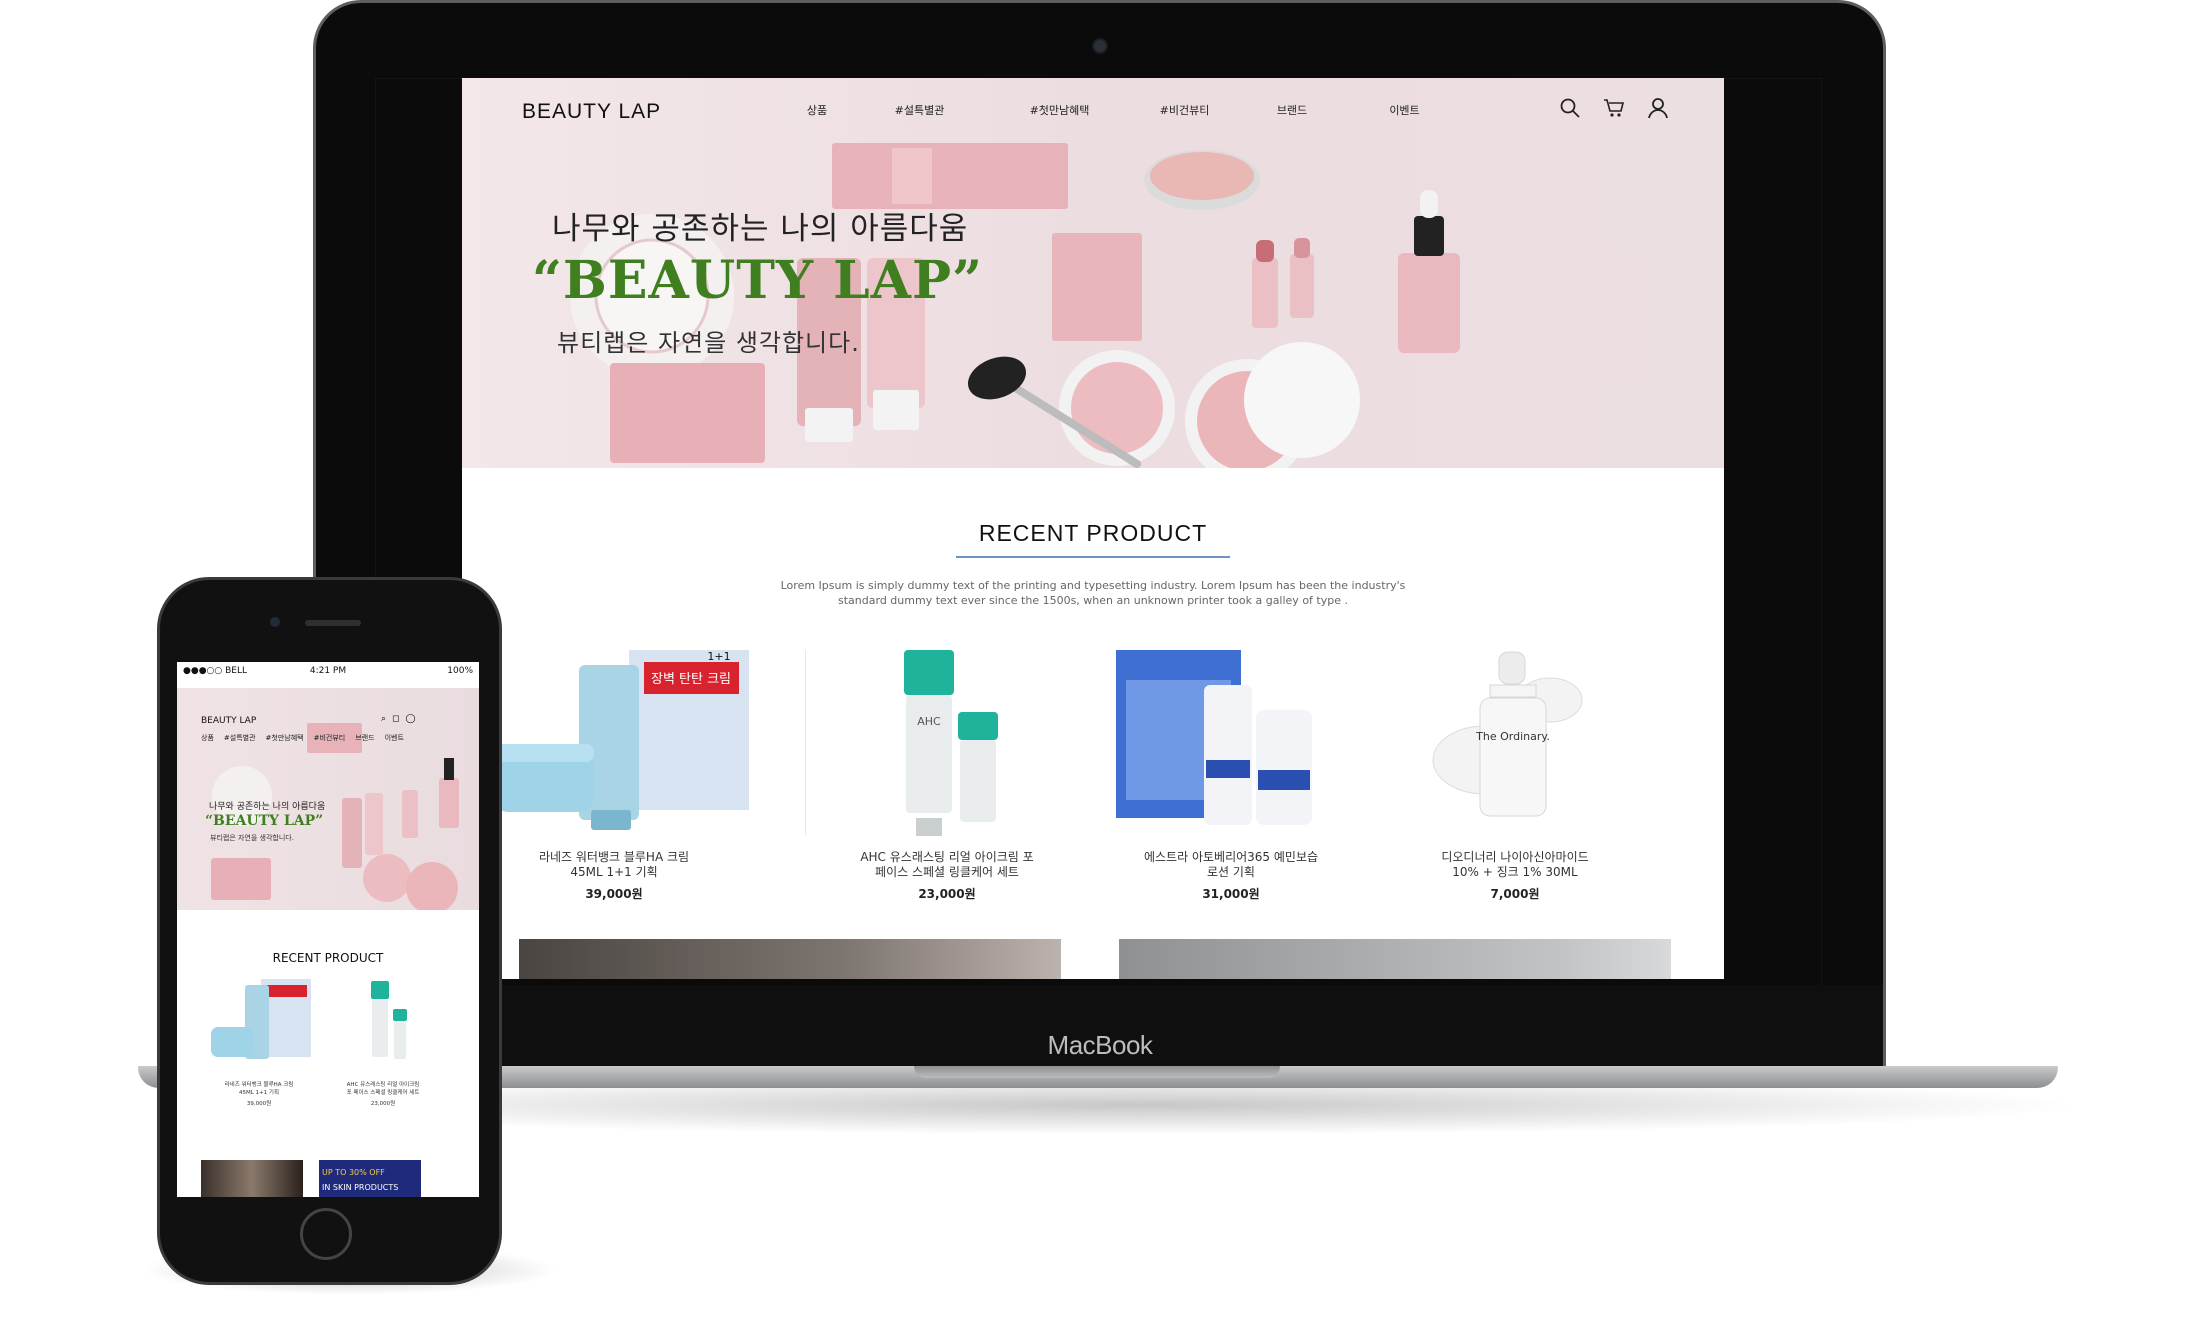 This screenshot has width=2206, height=1331. Describe the element at coordinates (333, 623) in the screenshot. I see `phone-speaker` at that location.